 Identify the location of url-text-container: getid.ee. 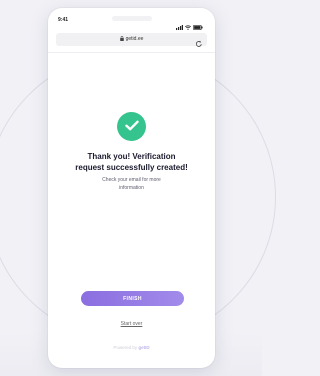
(131, 39).